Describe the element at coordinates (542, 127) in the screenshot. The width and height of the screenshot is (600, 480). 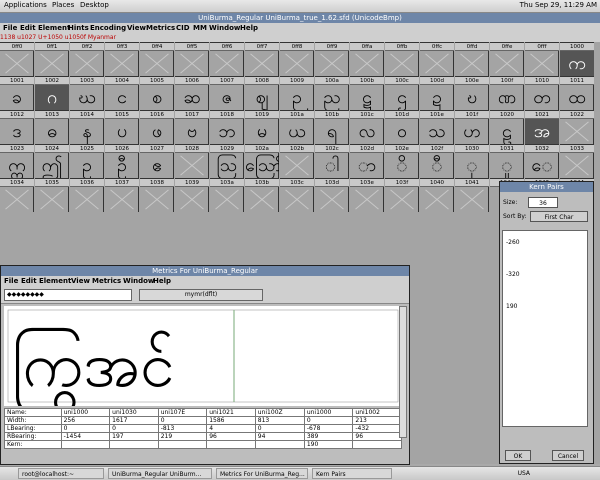
I see `glyph-cell: 1021 အ` at that location.